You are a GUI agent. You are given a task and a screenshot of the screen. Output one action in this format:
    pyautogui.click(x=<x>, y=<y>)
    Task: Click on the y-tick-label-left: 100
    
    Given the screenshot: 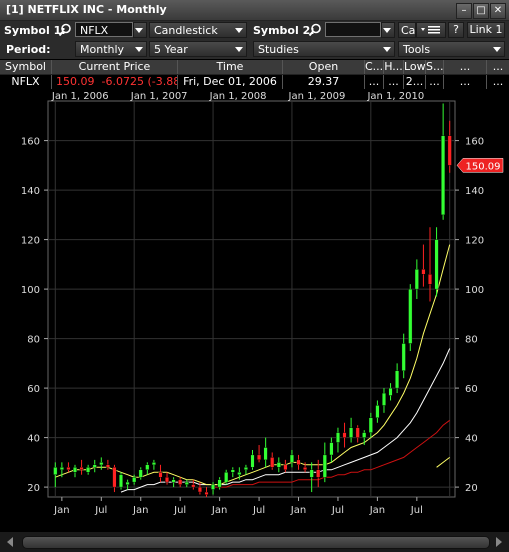 What is the action you would take?
    pyautogui.click(x=30, y=290)
    